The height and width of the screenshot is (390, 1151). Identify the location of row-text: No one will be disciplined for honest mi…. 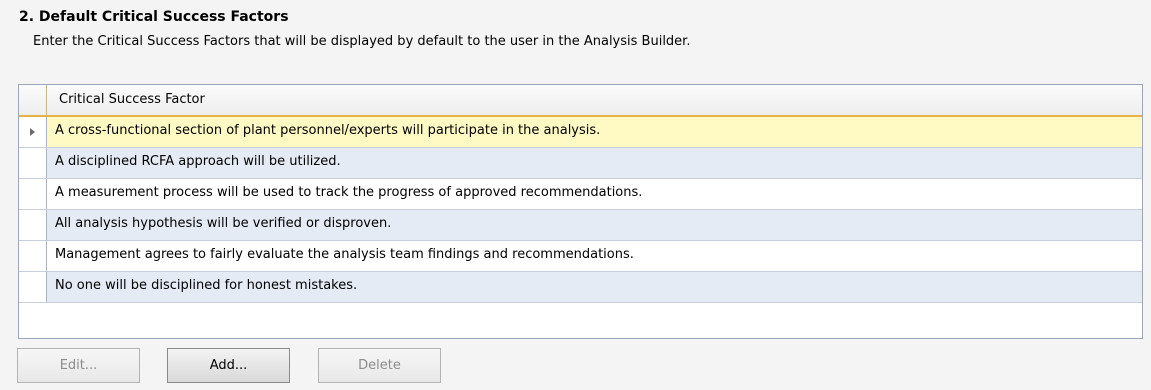
(206, 285).